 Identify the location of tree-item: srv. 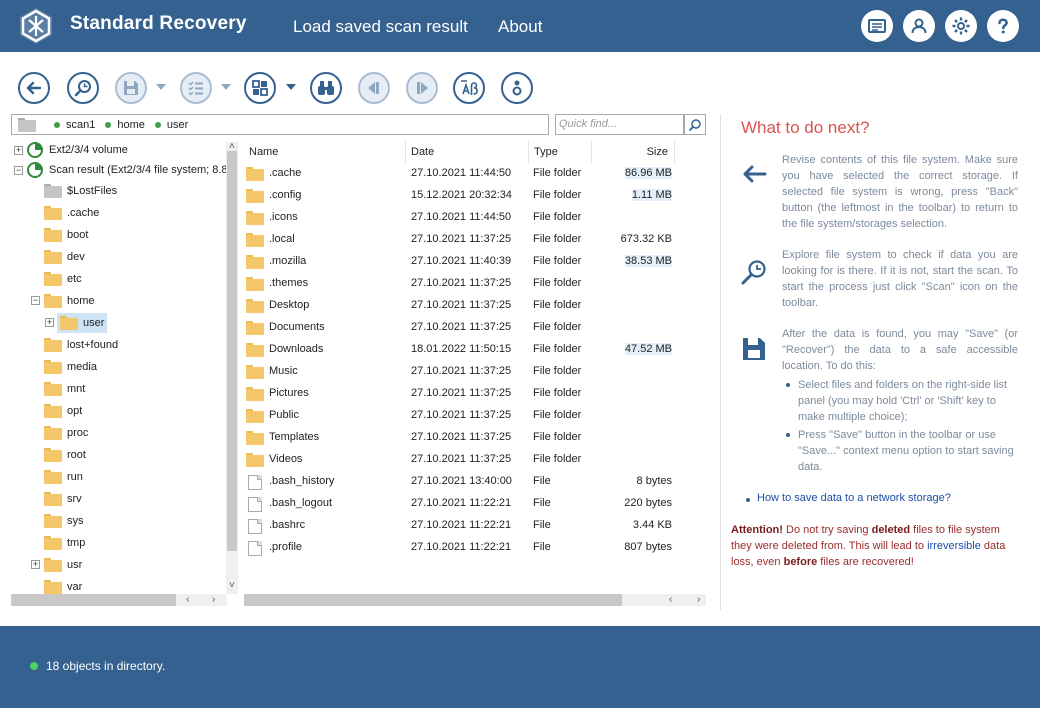
(63, 499).